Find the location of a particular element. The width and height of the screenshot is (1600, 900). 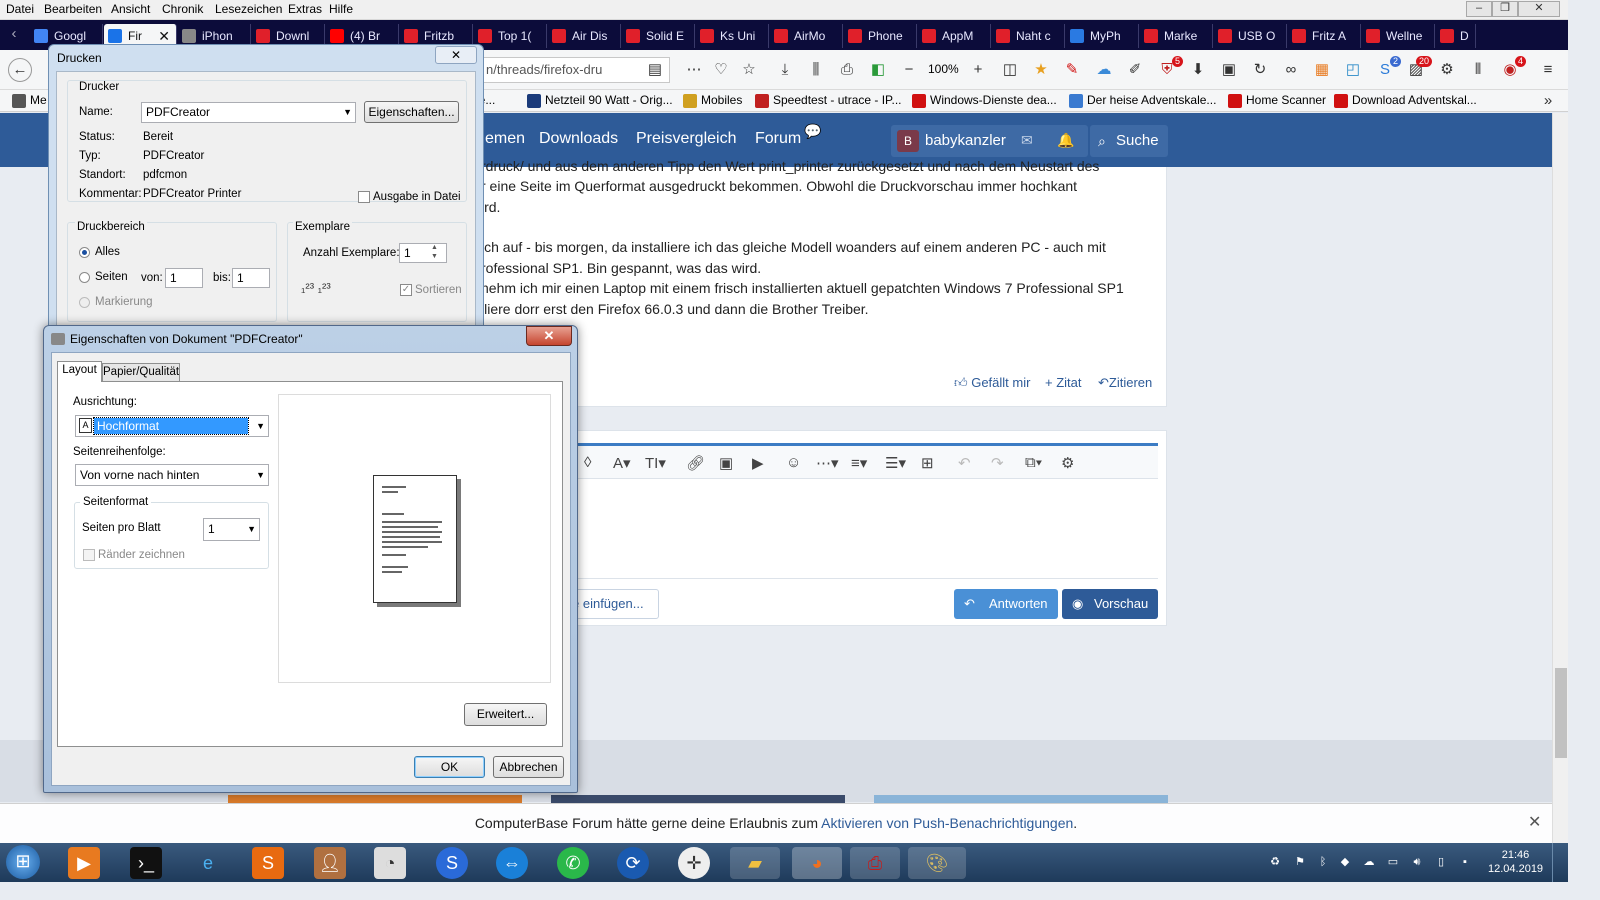

smiley-icon: ☺ is located at coordinates (793, 462).